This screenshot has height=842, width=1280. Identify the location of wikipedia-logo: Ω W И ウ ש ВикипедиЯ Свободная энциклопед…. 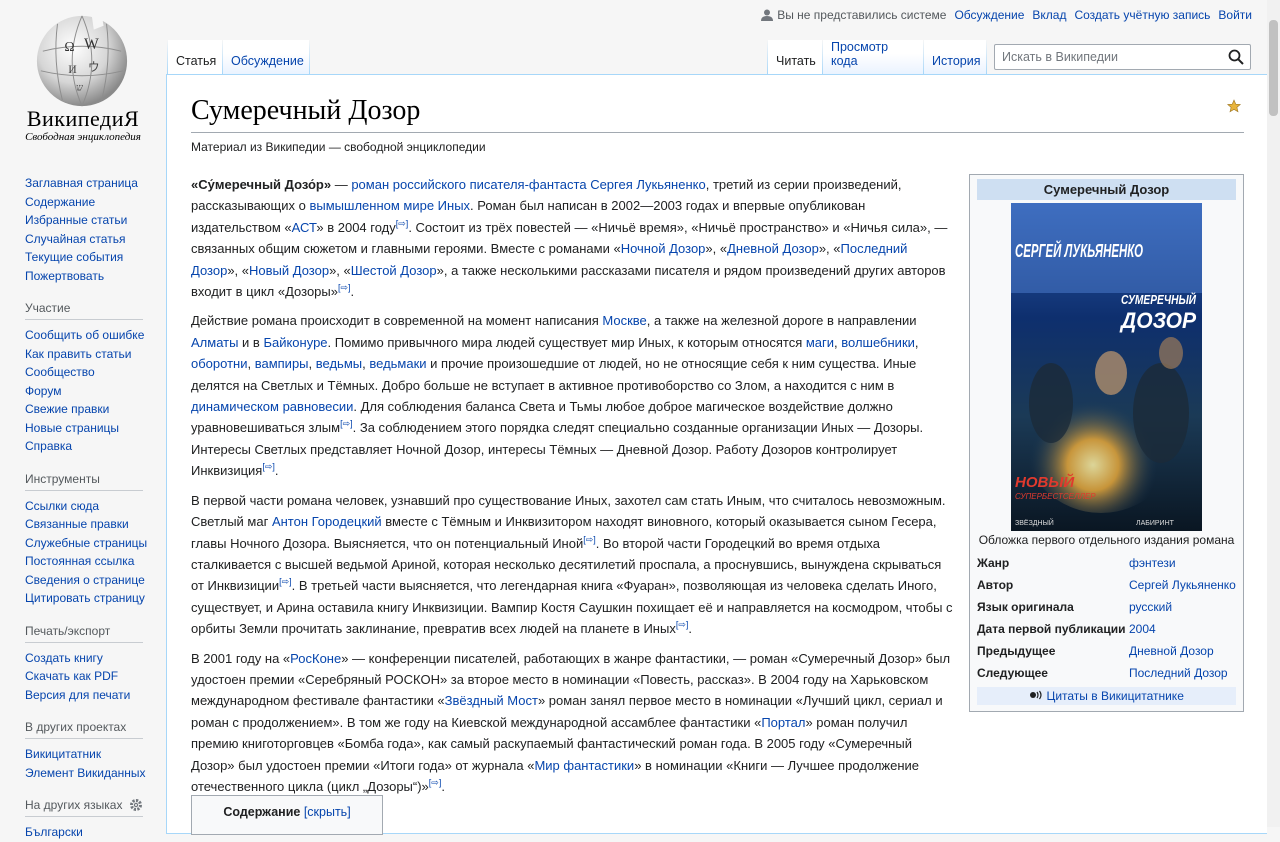
(83, 80).